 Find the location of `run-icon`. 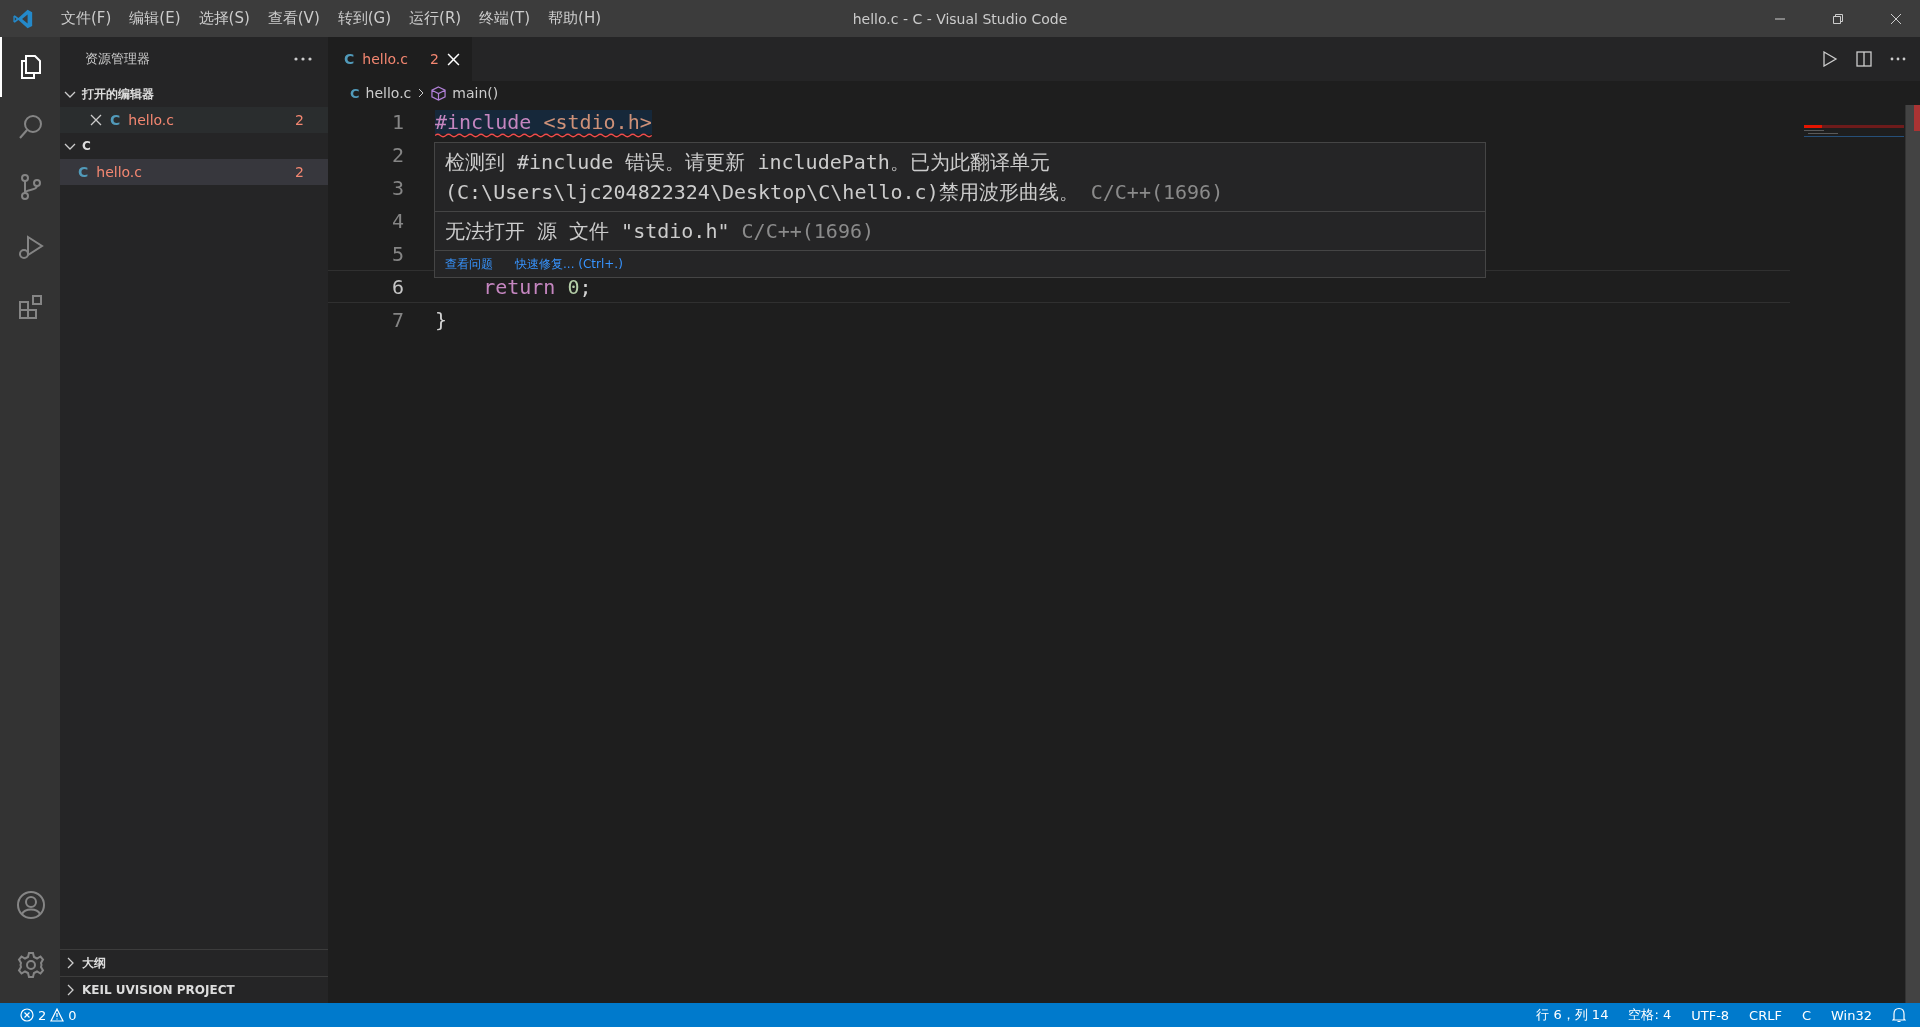

run-icon is located at coordinates (1830, 59).